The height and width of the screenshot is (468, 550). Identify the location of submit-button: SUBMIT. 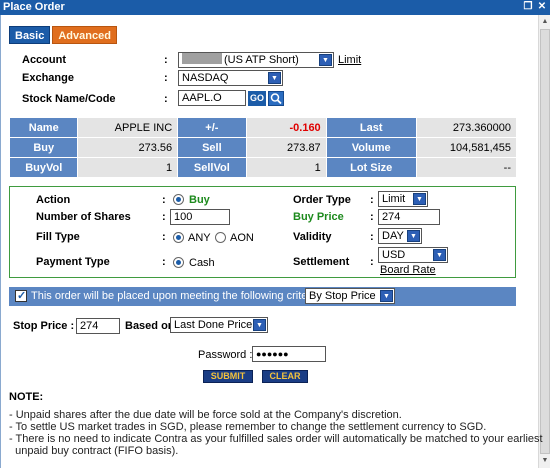
(228, 376).